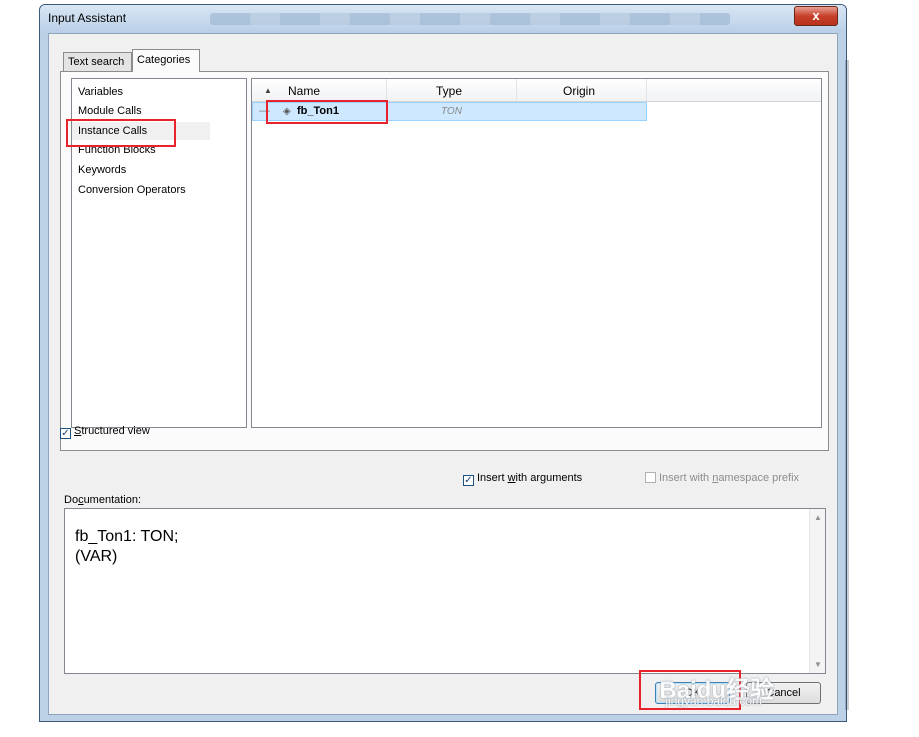  Describe the element at coordinates (71, 500) in the screenshot. I see `documentation-label-start: Do` at that location.